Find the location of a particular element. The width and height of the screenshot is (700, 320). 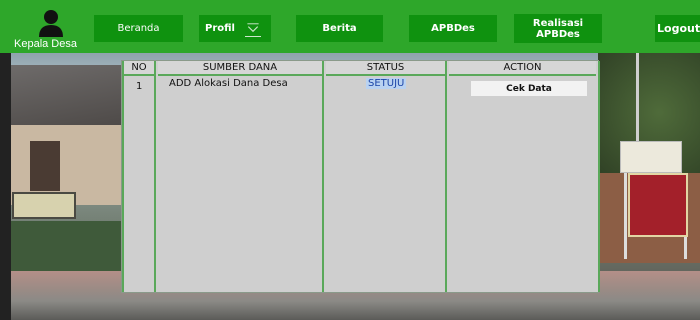

building-roof is located at coordinates (68, 95).